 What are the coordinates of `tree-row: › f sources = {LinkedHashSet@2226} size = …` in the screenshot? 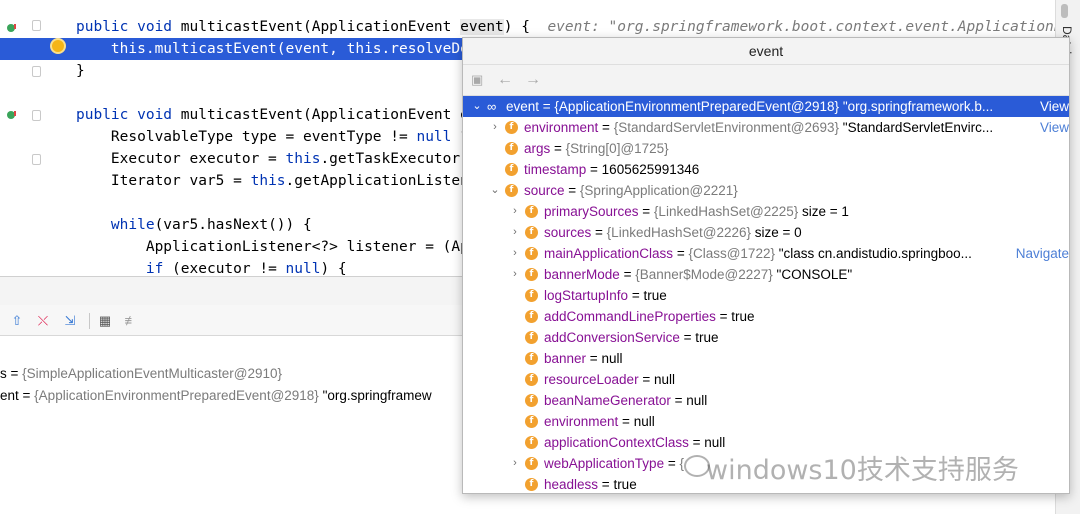 It's located at (766, 232).